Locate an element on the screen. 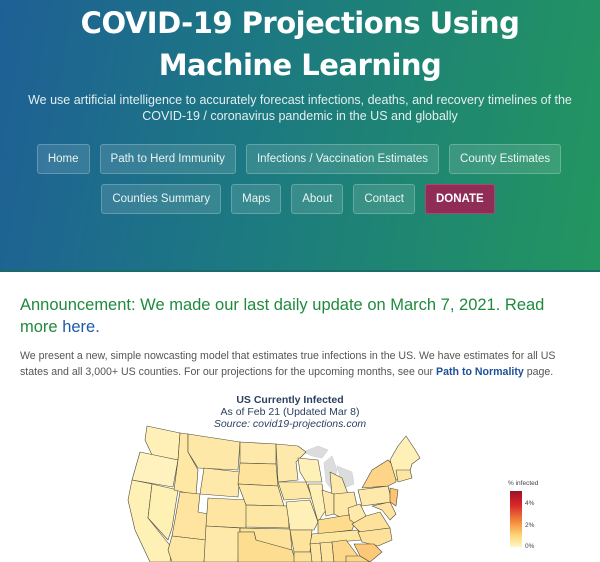 The height and width of the screenshot is (562, 600). state-az is located at coordinates (187, 548).